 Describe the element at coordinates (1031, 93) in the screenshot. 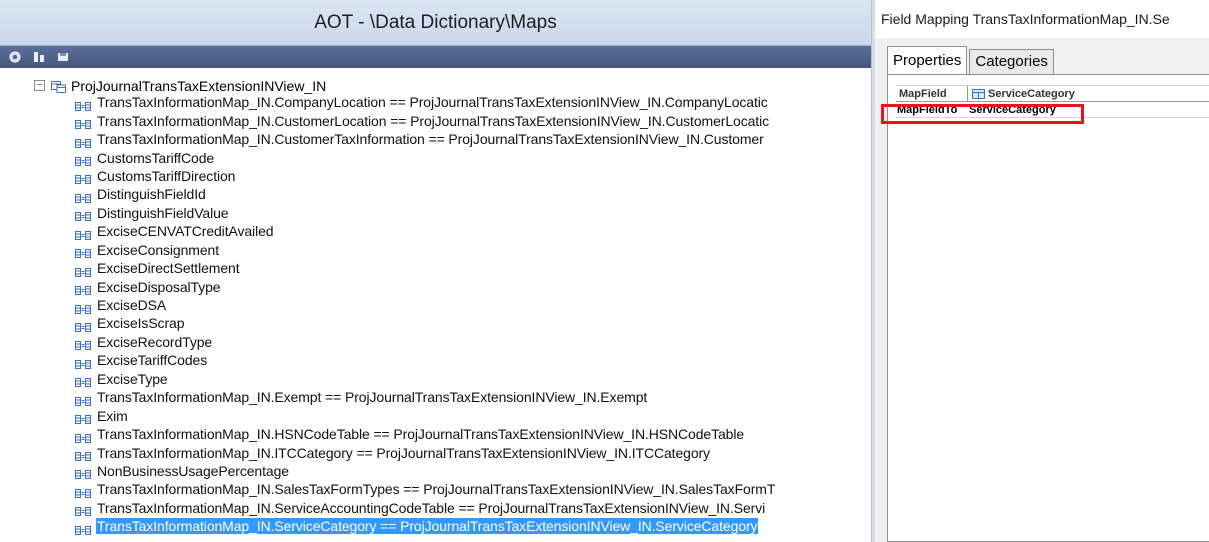

I see `property-header-value: ServiceCategory` at that location.